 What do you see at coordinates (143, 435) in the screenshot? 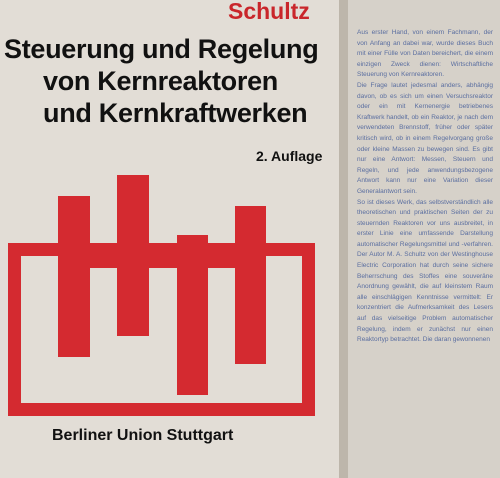
I see `publisher-name: Berliner Union Stuttgart` at bounding box center [143, 435].